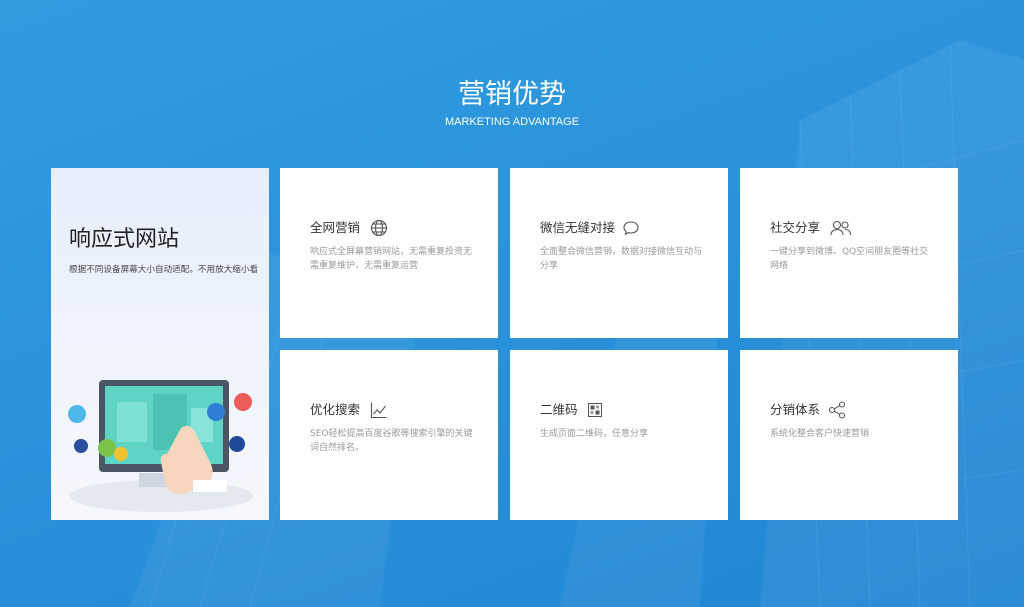 The width and height of the screenshot is (1024, 607). I want to click on feature-card-distribution: 分销体系 系统化整合客户快速营销, so click(849, 435).